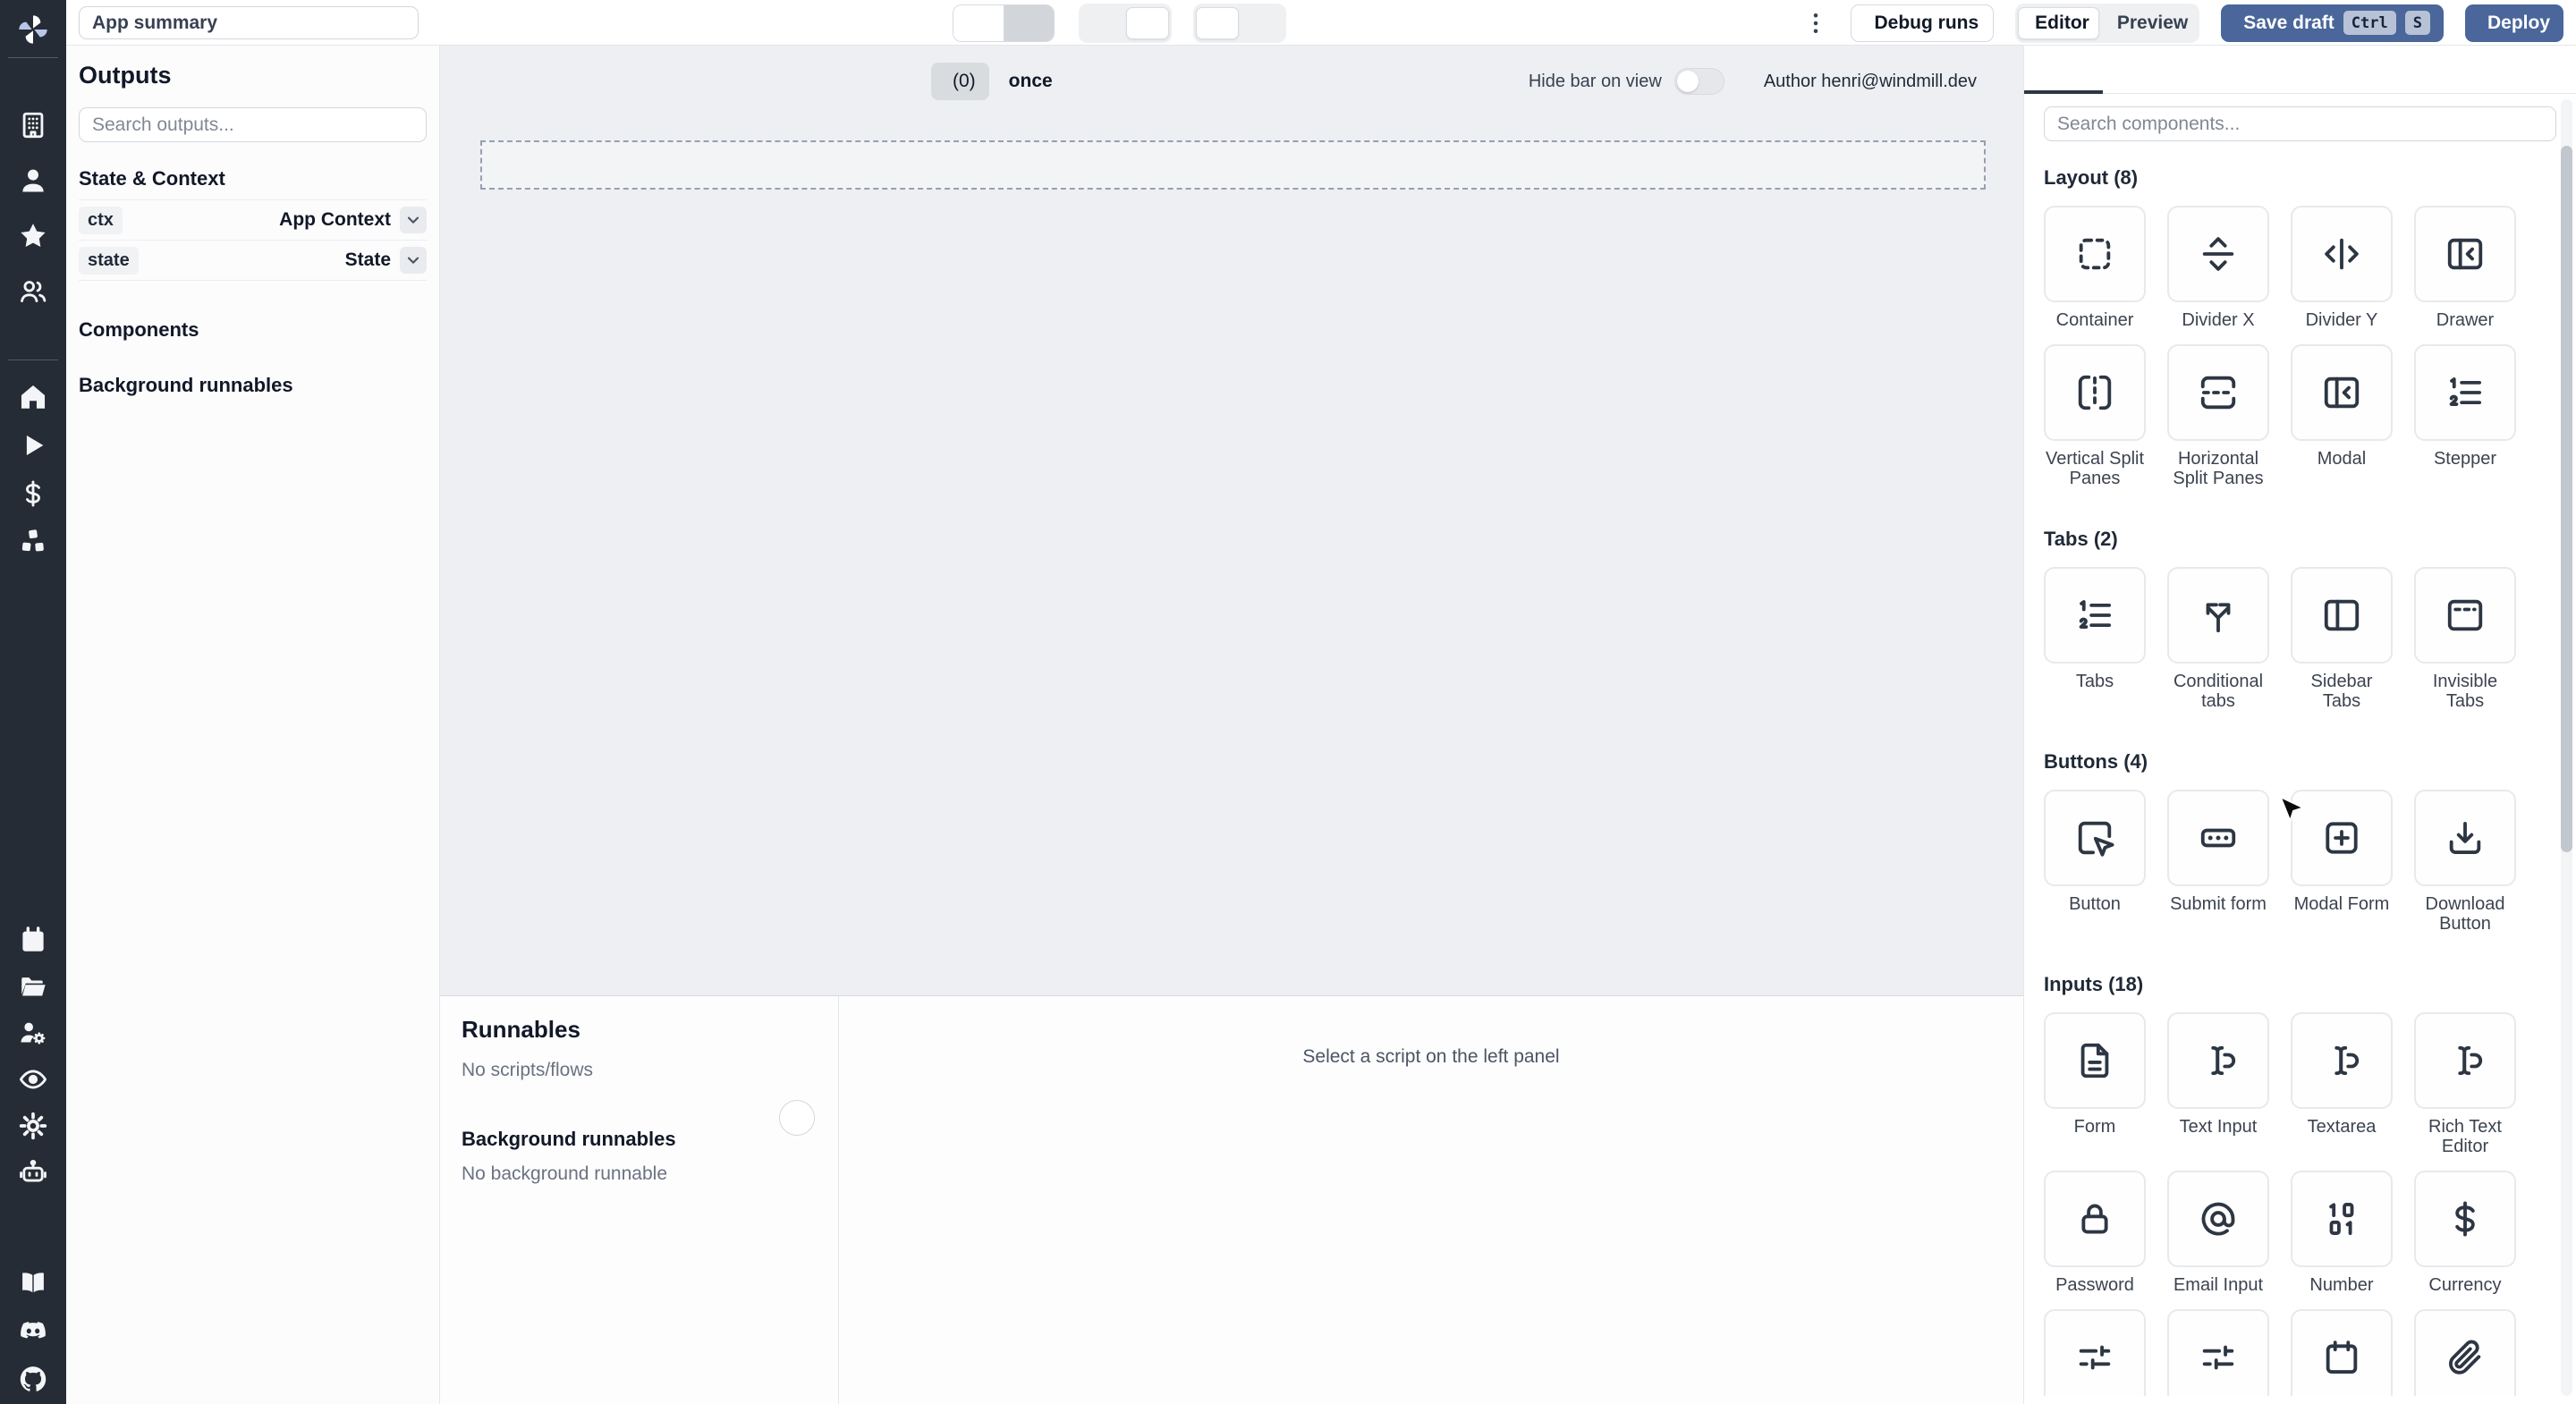  Describe the element at coordinates (2465, 914) in the screenshot. I see `component-label: Download Button` at that location.